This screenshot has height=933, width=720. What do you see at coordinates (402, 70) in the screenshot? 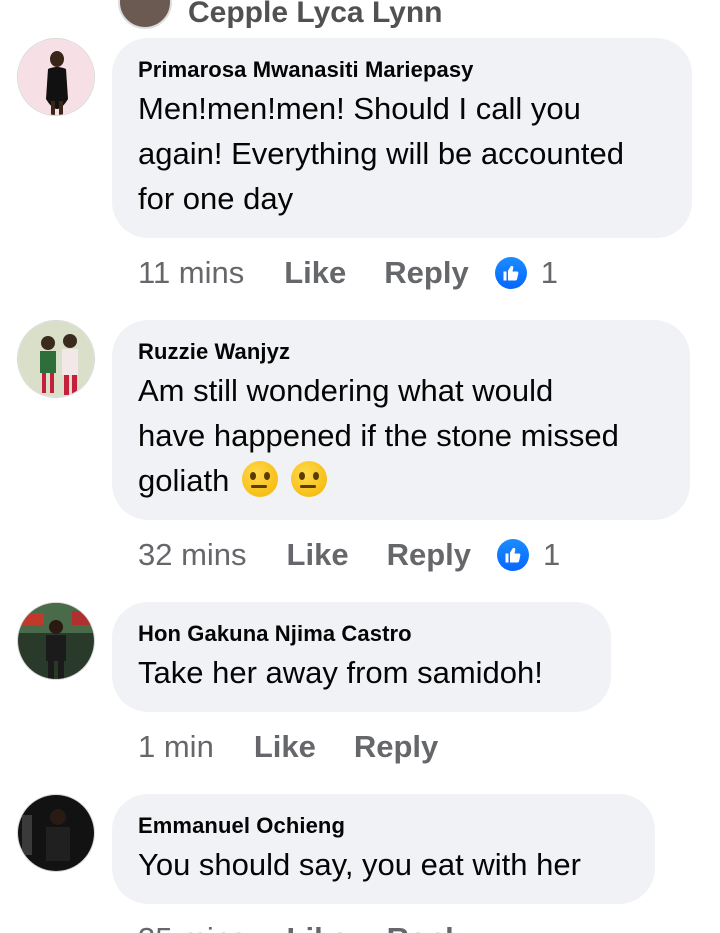
I see `comment-author: Primarosa Mwanasiti Mariepasy` at bounding box center [402, 70].